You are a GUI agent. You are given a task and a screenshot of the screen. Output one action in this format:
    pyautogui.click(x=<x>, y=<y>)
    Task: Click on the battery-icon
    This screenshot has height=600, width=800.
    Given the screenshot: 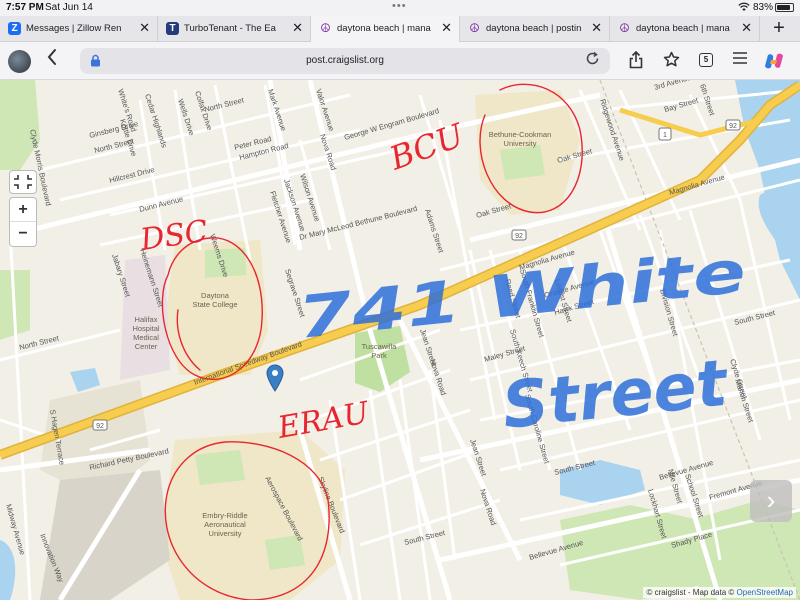 What is the action you would take?
    pyautogui.click(x=784, y=7)
    